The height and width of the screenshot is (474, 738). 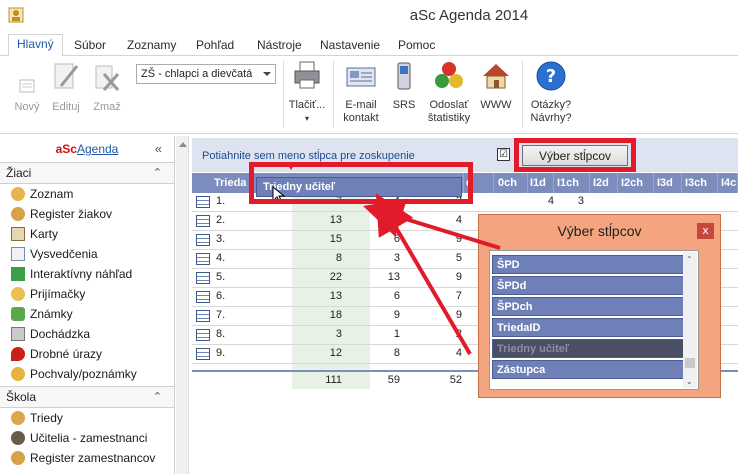 What do you see at coordinates (588, 348) in the screenshot?
I see `list-item: Triedny učiteľ` at bounding box center [588, 348].